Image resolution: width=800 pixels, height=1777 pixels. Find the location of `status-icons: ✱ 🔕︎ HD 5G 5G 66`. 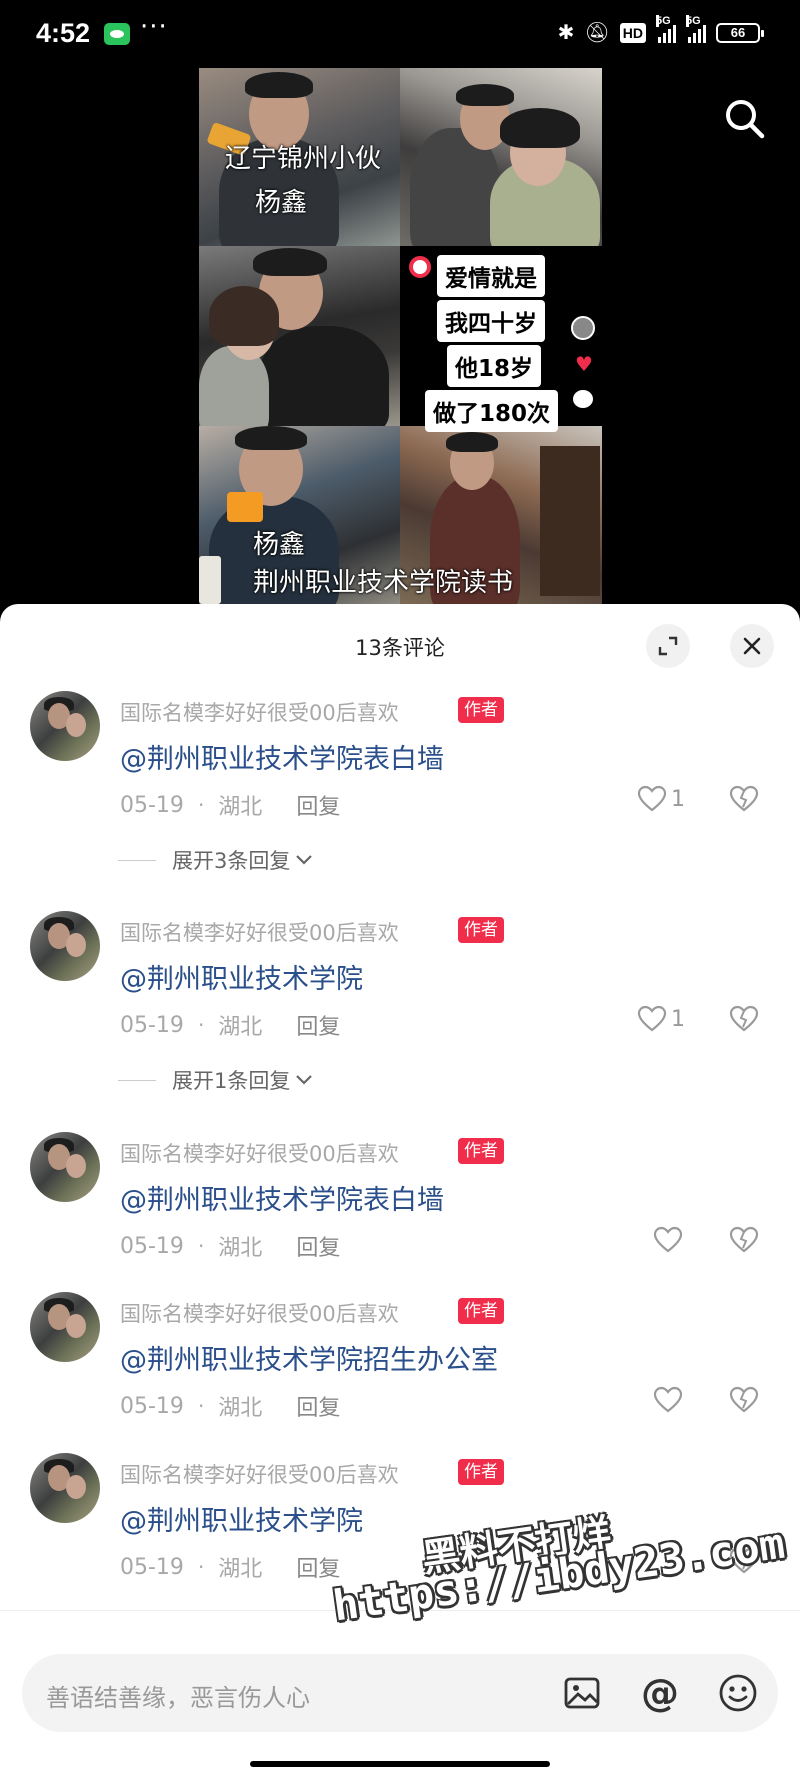

status-icons: ✱ 🔕︎ HD 5G 5G 66 is located at coordinates (660, 29).